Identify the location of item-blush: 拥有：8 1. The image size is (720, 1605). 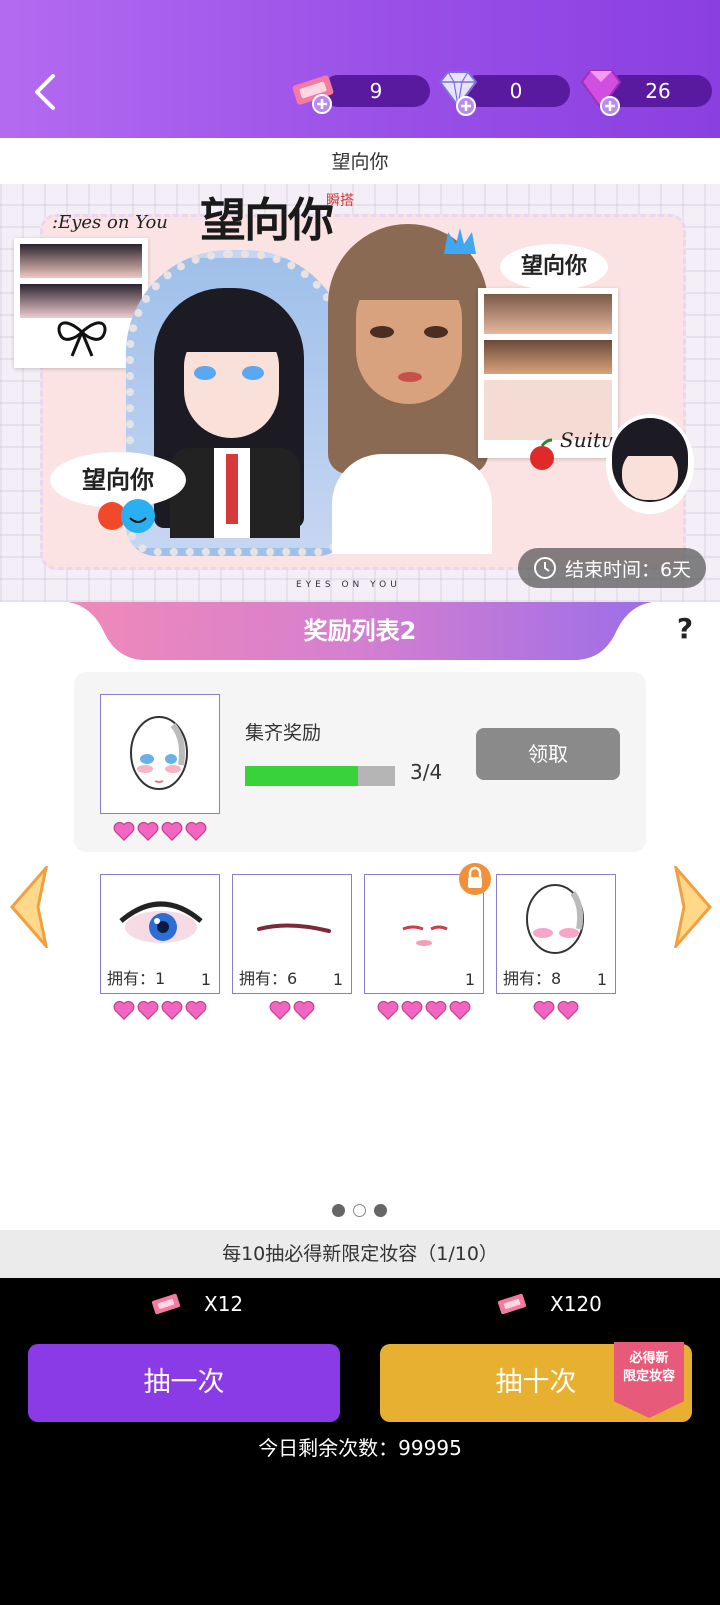
(556, 934).